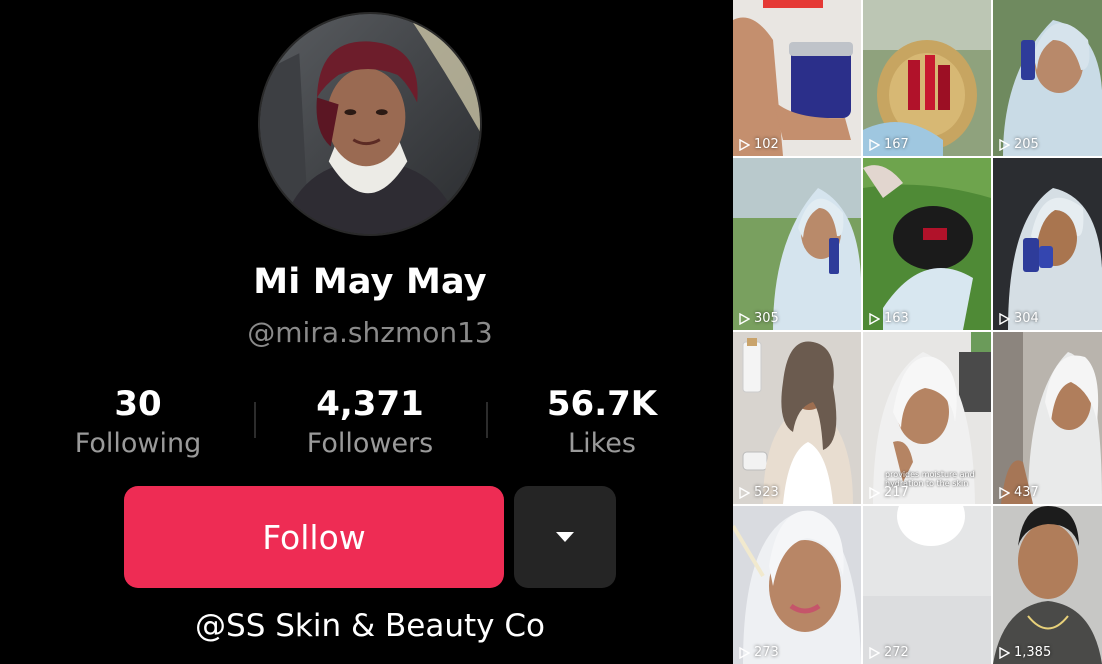  I want to click on video-thumbnail: 304, so click(1047, 244).